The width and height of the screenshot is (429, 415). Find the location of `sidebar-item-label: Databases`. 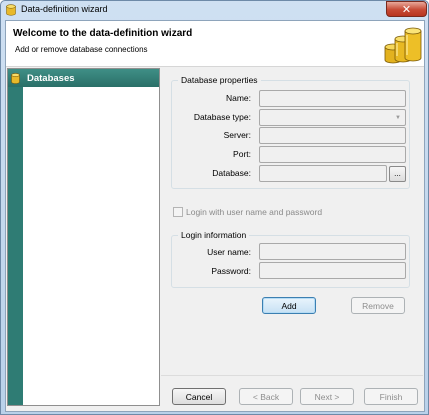

sidebar-item-label: Databases is located at coordinates (51, 78).